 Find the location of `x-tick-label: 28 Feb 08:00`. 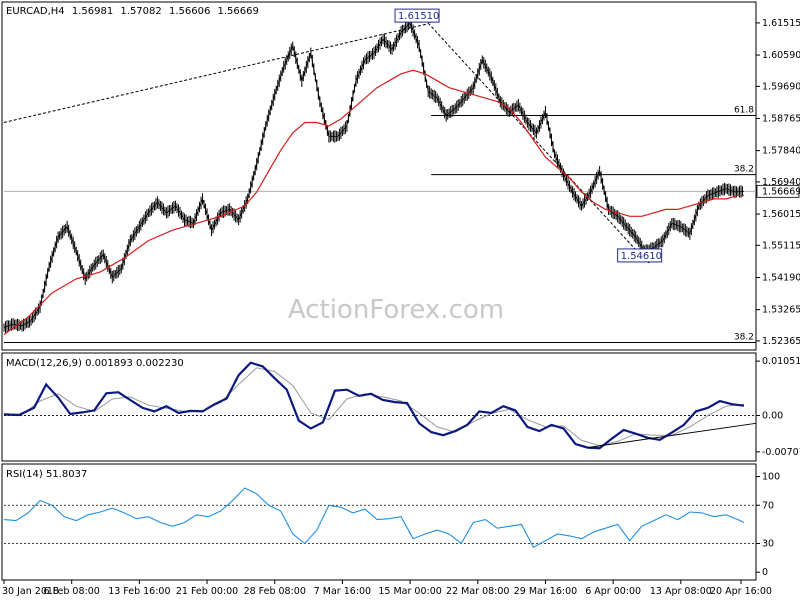

x-tick-label: 28 Feb 08:00 is located at coordinates (275, 591).